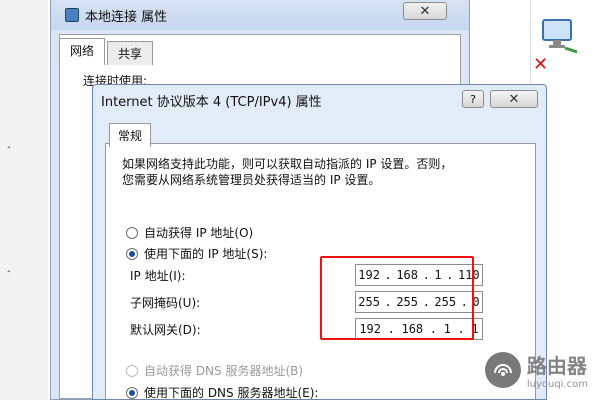 The height and width of the screenshot is (401, 600). I want to click on tab-network: 网络, so click(82, 51).